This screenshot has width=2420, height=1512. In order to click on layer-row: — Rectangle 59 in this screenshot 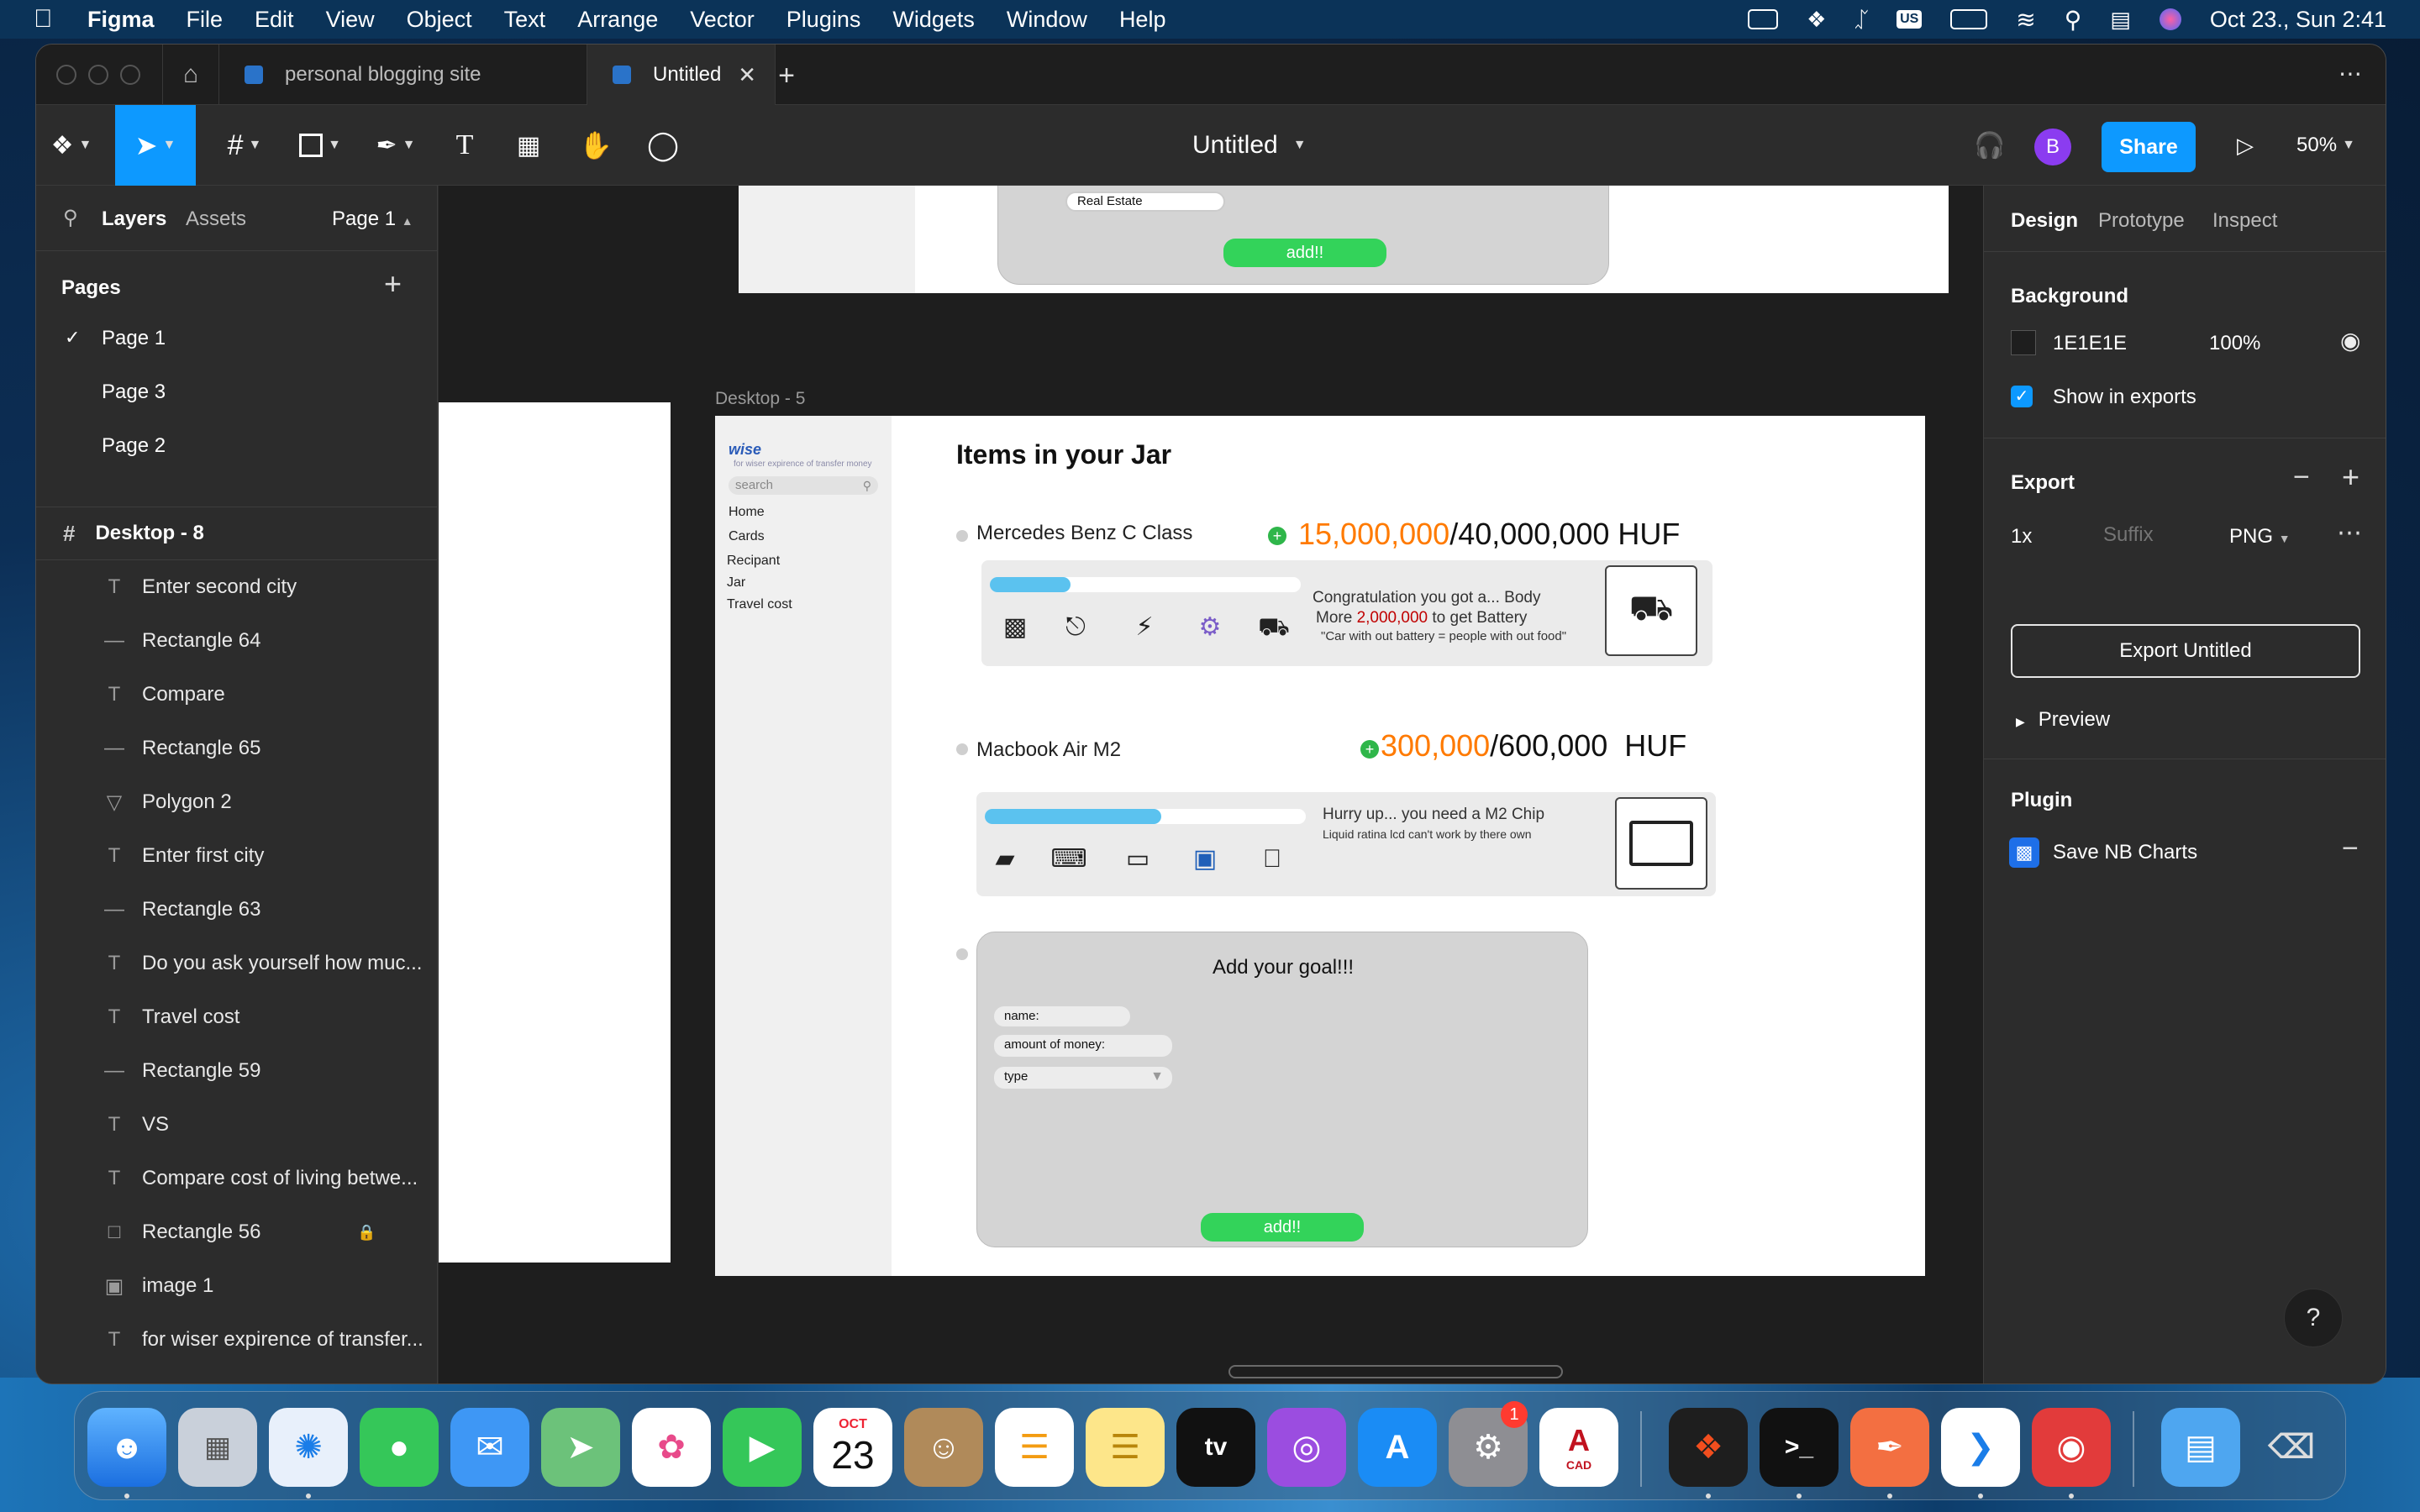, I will do `click(236, 1071)`.